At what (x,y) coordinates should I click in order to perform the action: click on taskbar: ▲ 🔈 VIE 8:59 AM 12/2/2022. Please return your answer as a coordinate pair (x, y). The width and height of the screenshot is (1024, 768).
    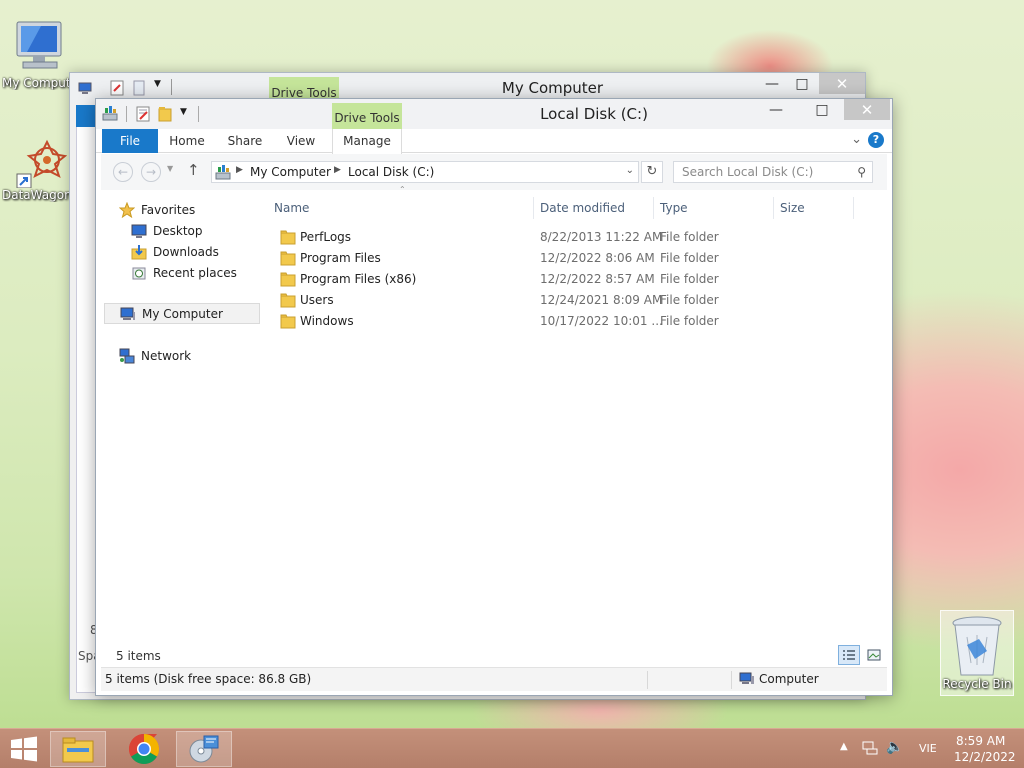
    Looking at the image, I should click on (512, 748).